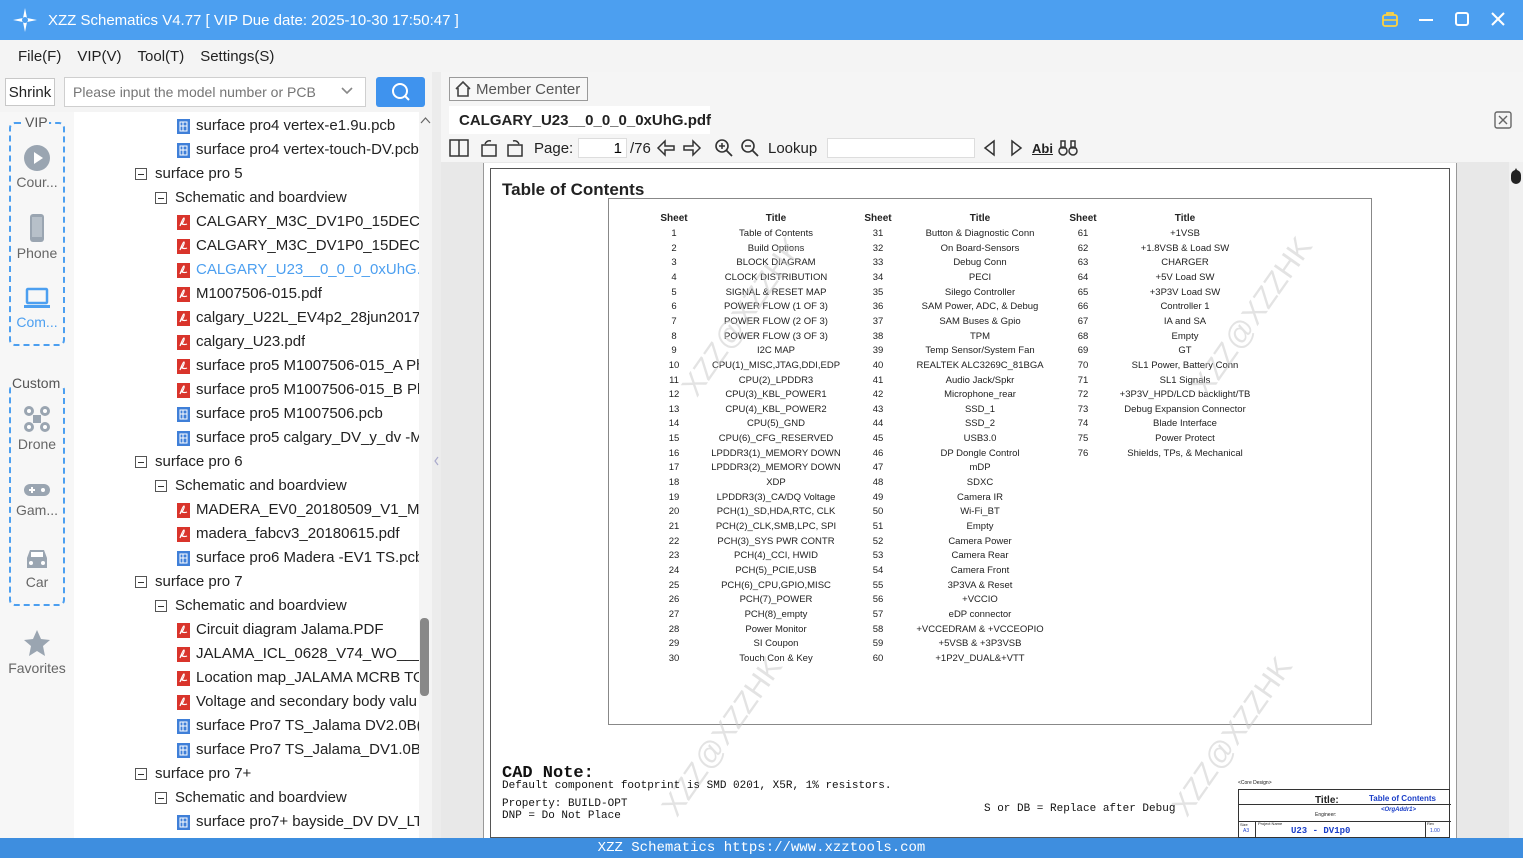 Image resolution: width=1523 pixels, height=858 pixels. Describe the element at coordinates (277, 462) in the screenshot. I see `tree-folder: surface pro 6` at that location.